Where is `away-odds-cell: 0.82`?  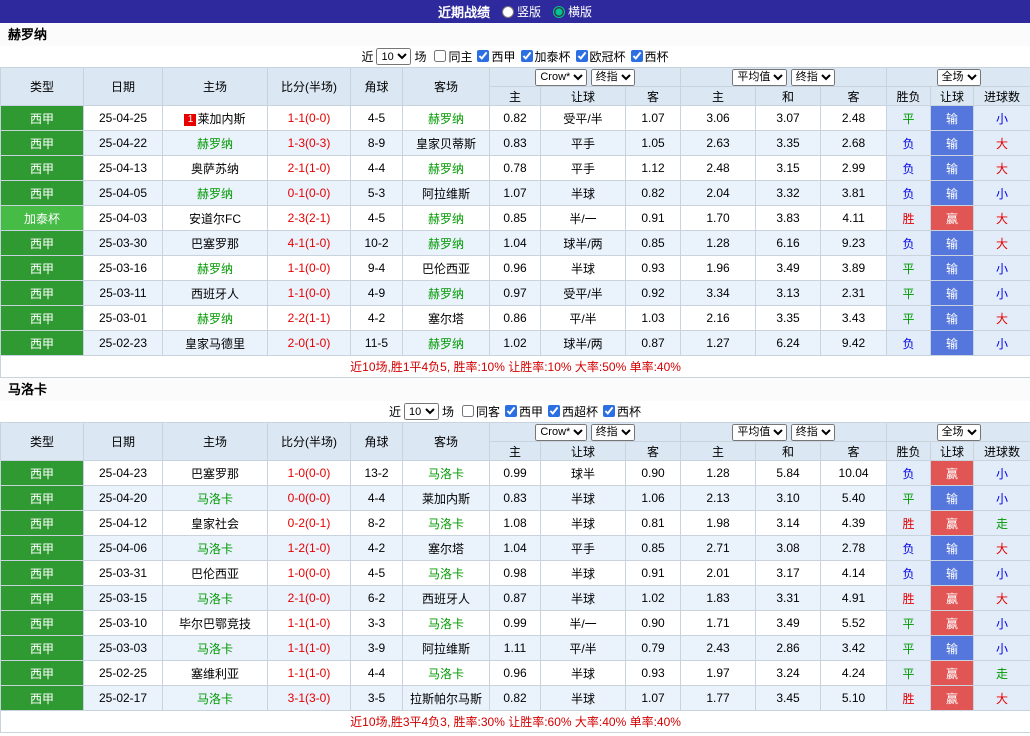
away-odds-cell: 0.82 is located at coordinates (653, 193).